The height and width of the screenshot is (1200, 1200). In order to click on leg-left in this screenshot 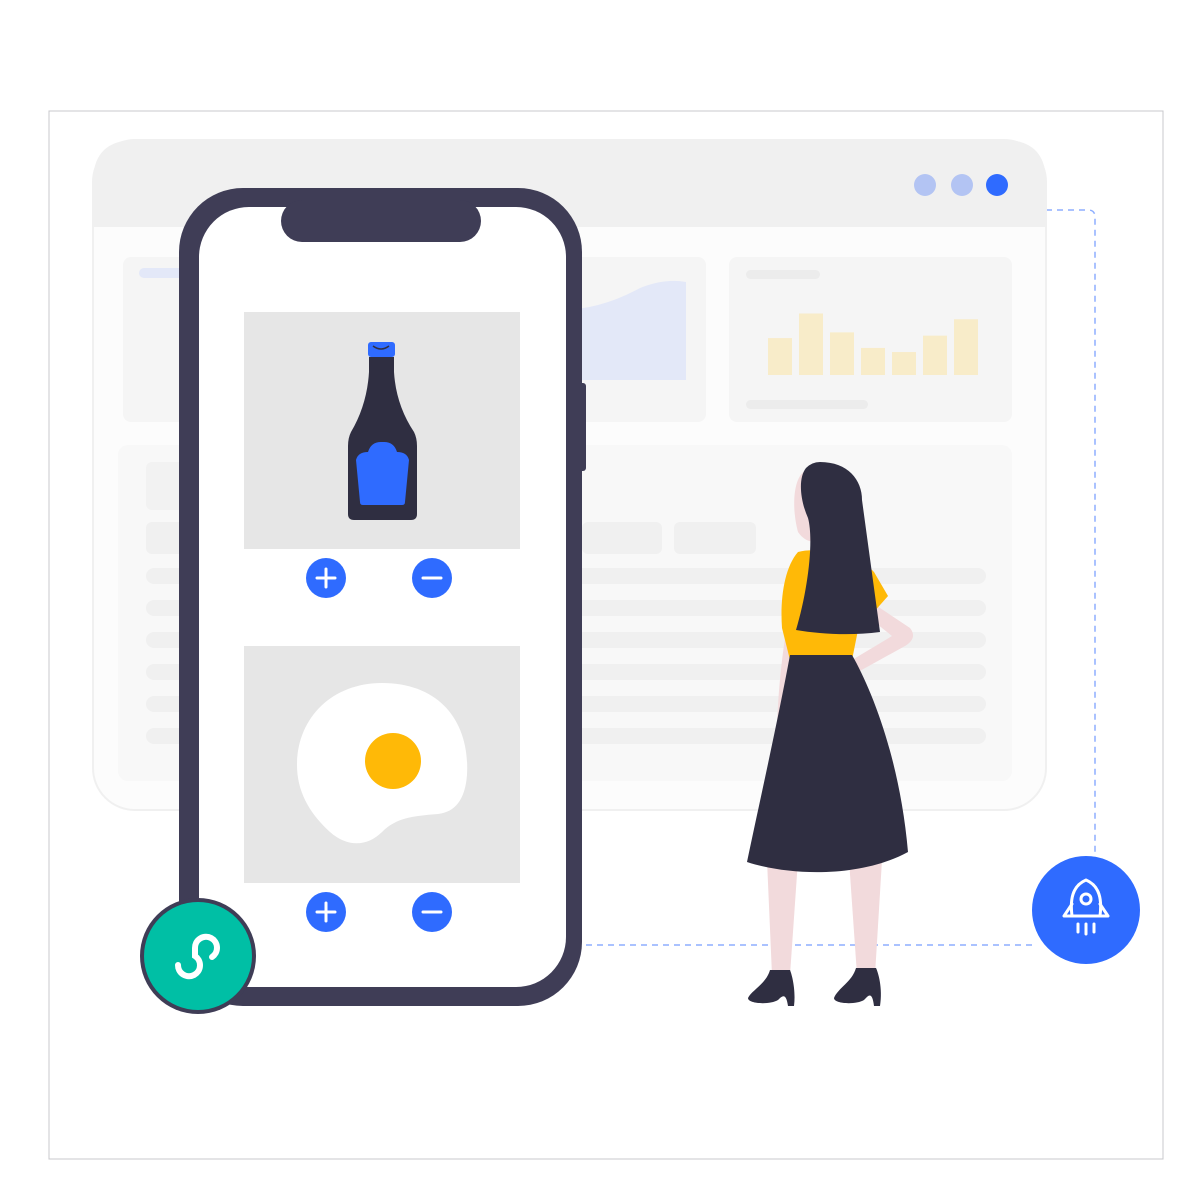, I will do `click(782, 917)`.